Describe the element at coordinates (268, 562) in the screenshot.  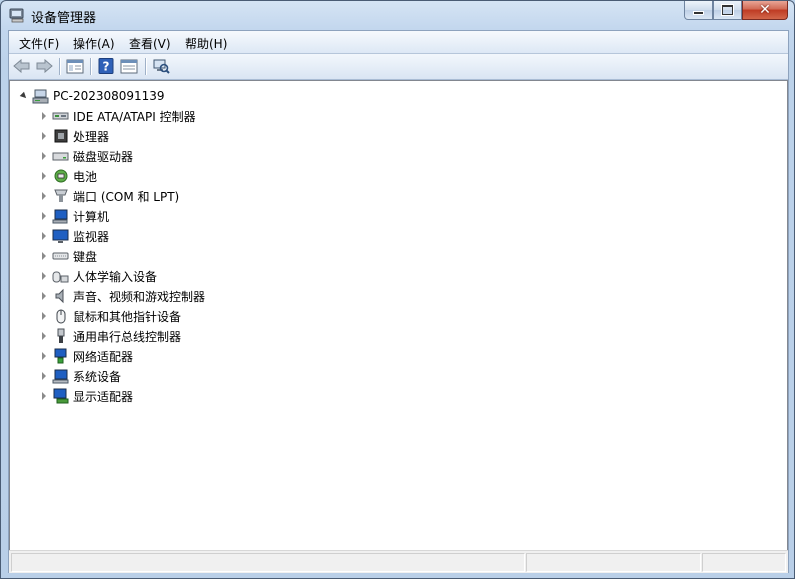
I see `status-pane-main` at that location.